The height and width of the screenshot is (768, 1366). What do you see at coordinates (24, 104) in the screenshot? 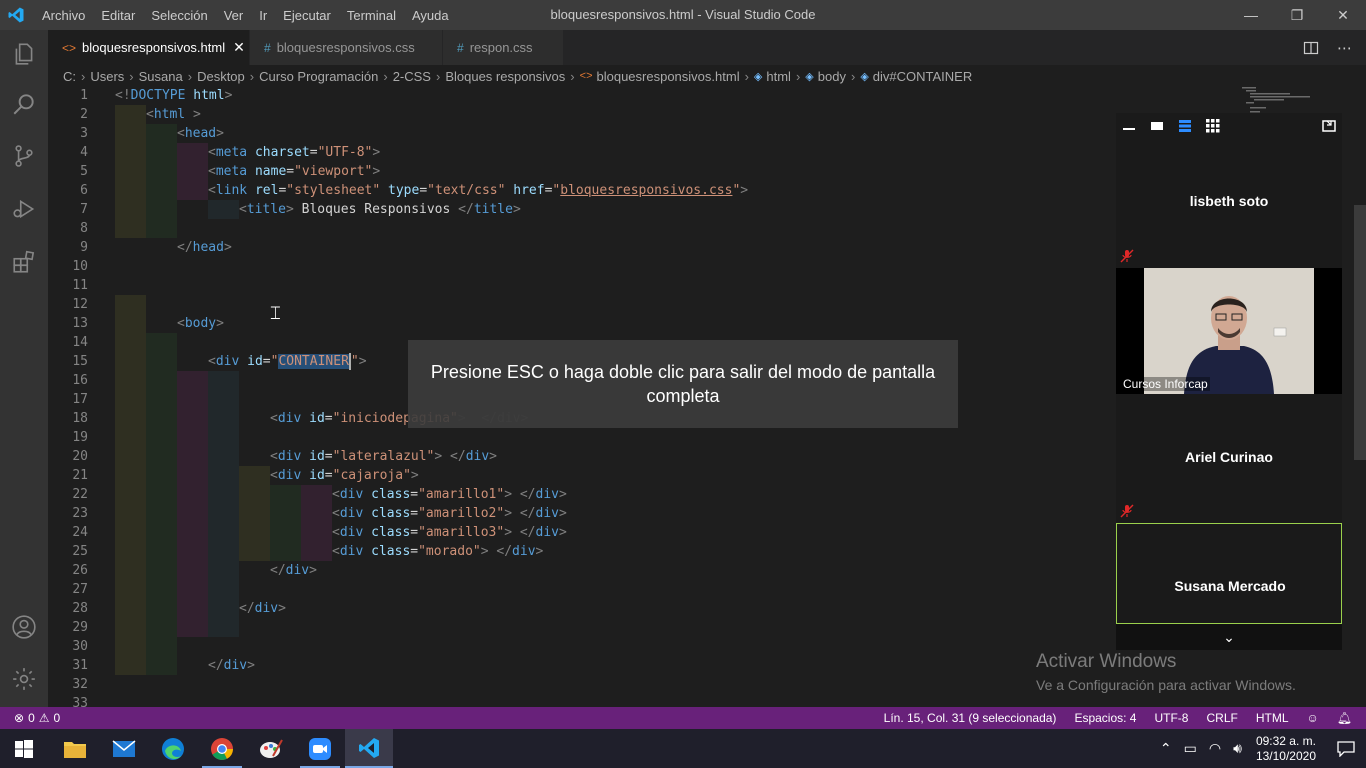
I see `search-icon` at bounding box center [24, 104].